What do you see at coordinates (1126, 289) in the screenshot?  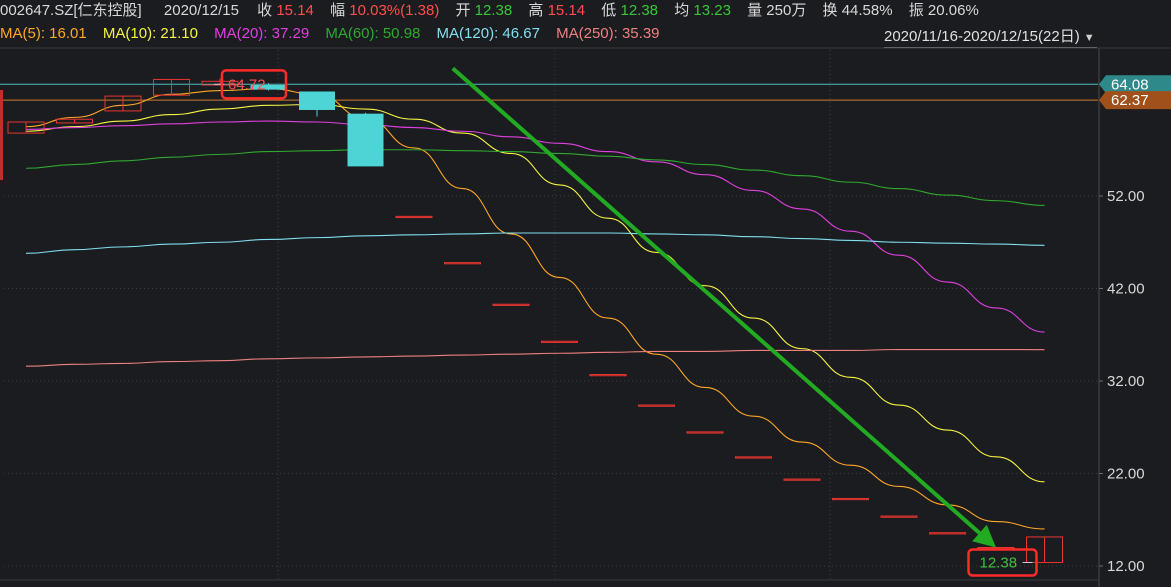 I see `y-tick-label: 42.00` at bounding box center [1126, 289].